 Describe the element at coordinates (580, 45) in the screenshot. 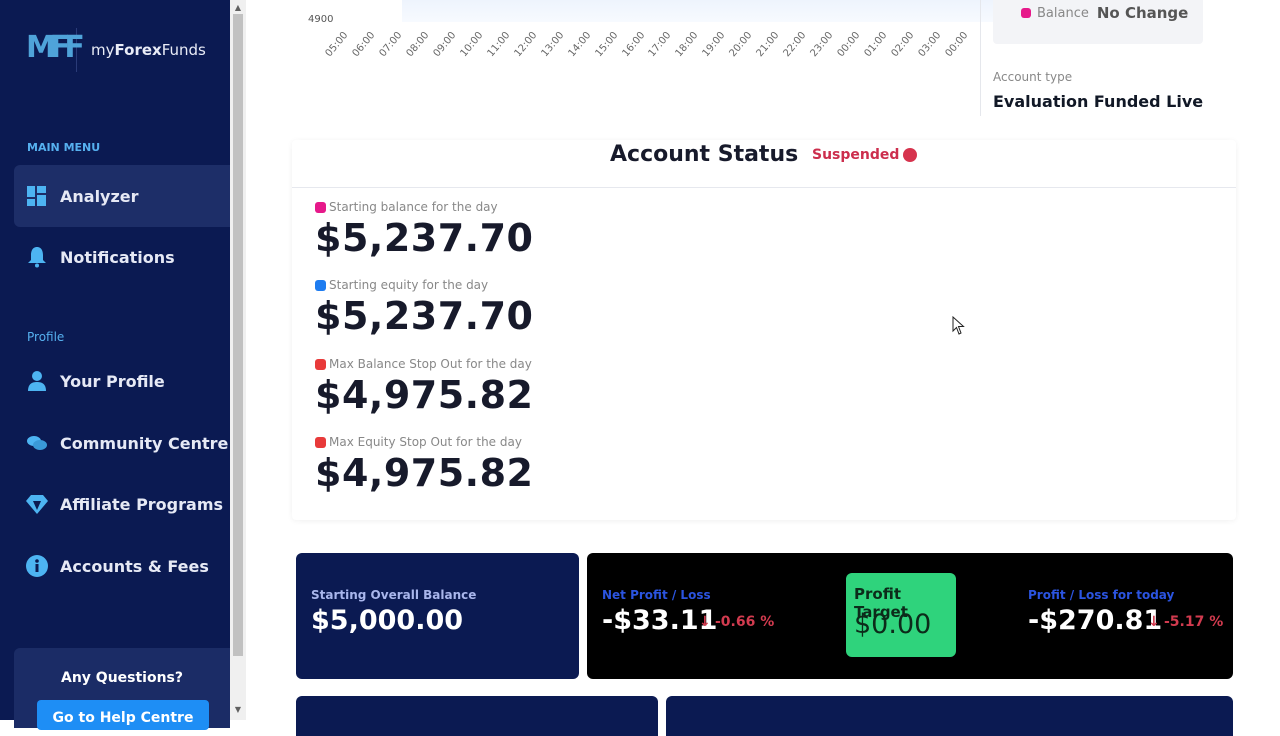

I see `x-tick: 14:00` at that location.